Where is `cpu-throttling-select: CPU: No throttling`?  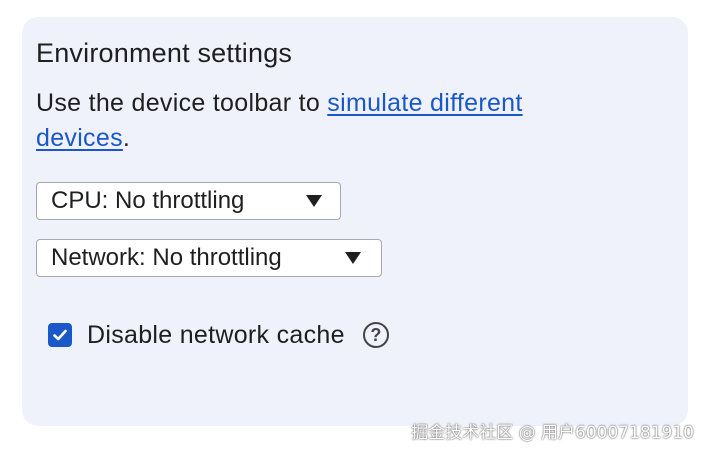 cpu-throttling-select: CPU: No throttling is located at coordinates (188, 201).